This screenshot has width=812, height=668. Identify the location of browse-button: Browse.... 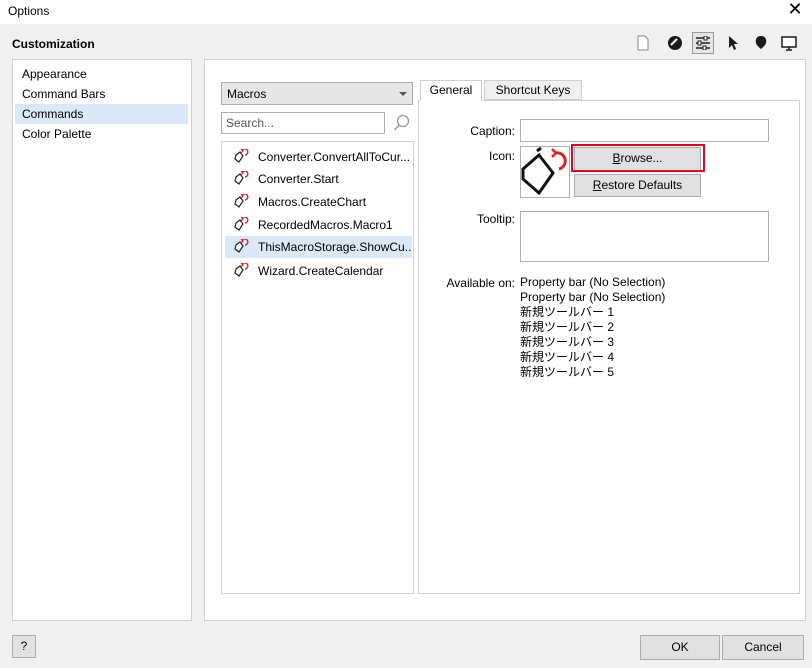
(637, 159).